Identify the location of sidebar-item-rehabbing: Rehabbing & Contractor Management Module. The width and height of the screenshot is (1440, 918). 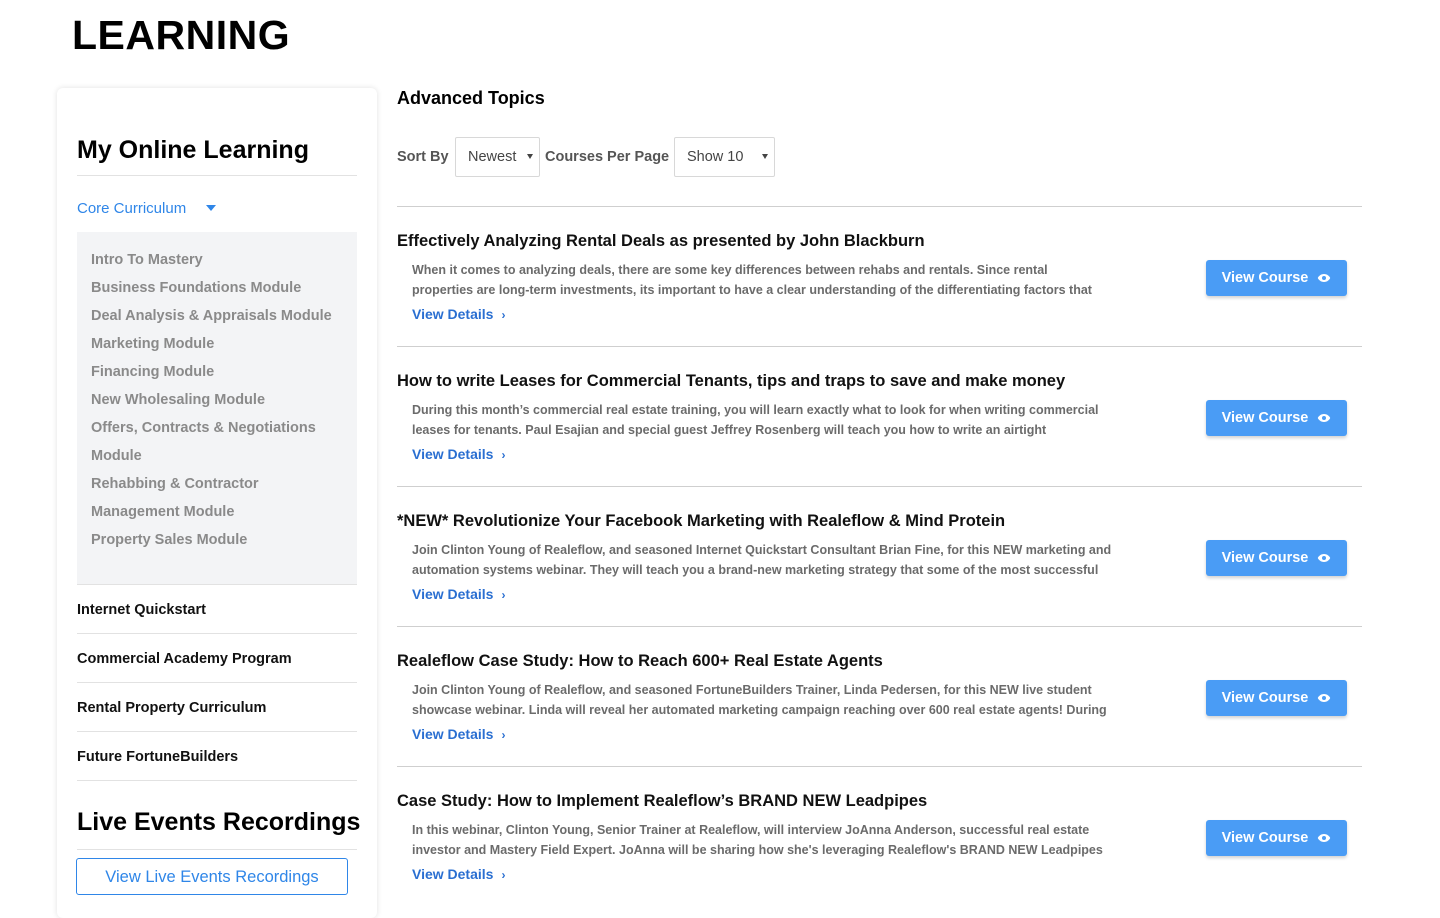
(219, 498).